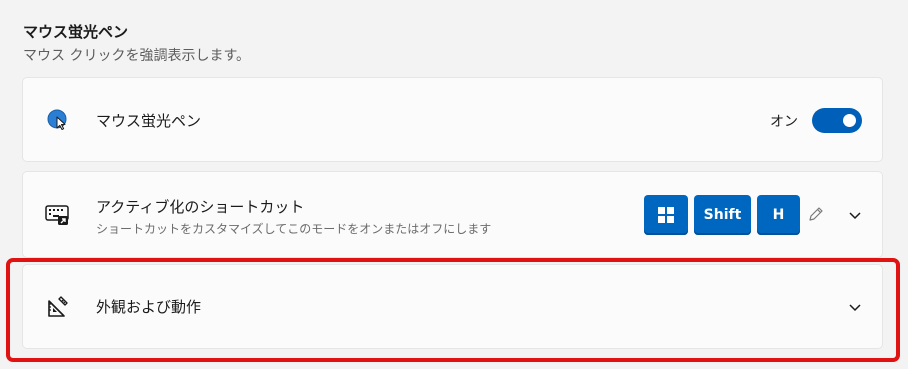  What do you see at coordinates (778, 215) in the screenshot?
I see `h-key: H` at bounding box center [778, 215].